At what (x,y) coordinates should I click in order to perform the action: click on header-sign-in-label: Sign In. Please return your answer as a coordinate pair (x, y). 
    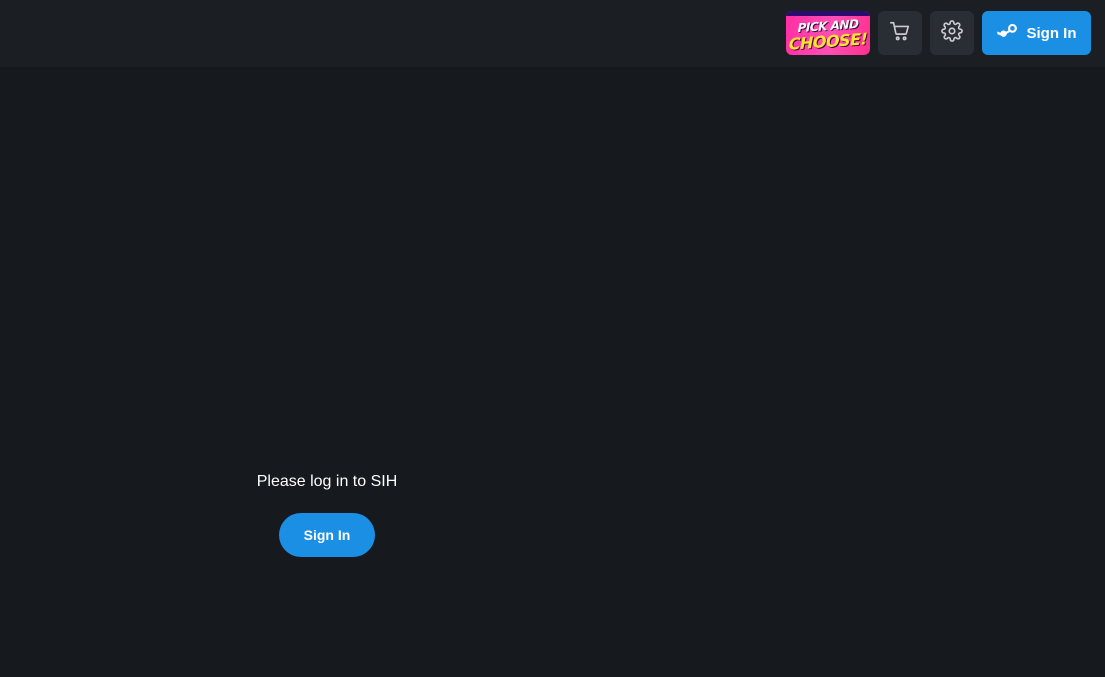
    Looking at the image, I should click on (1051, 33).